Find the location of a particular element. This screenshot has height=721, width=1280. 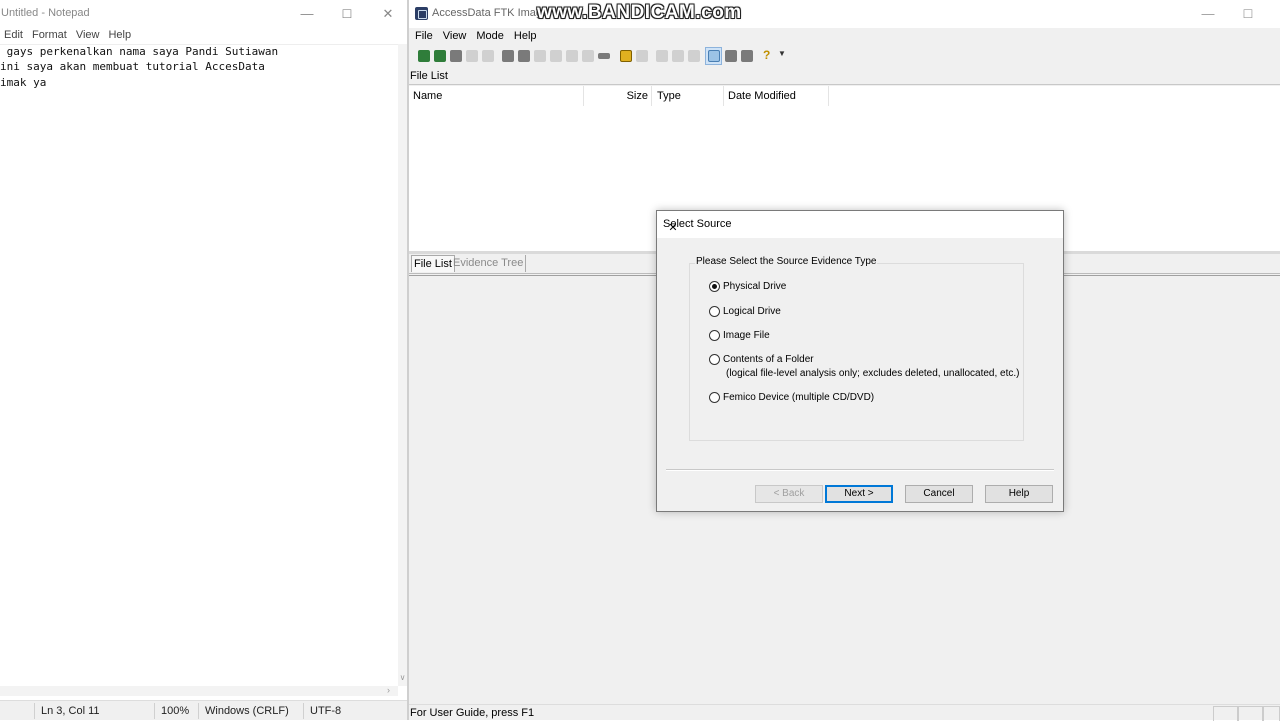

export-disk-image-icon is located at coordinates (524, 56).